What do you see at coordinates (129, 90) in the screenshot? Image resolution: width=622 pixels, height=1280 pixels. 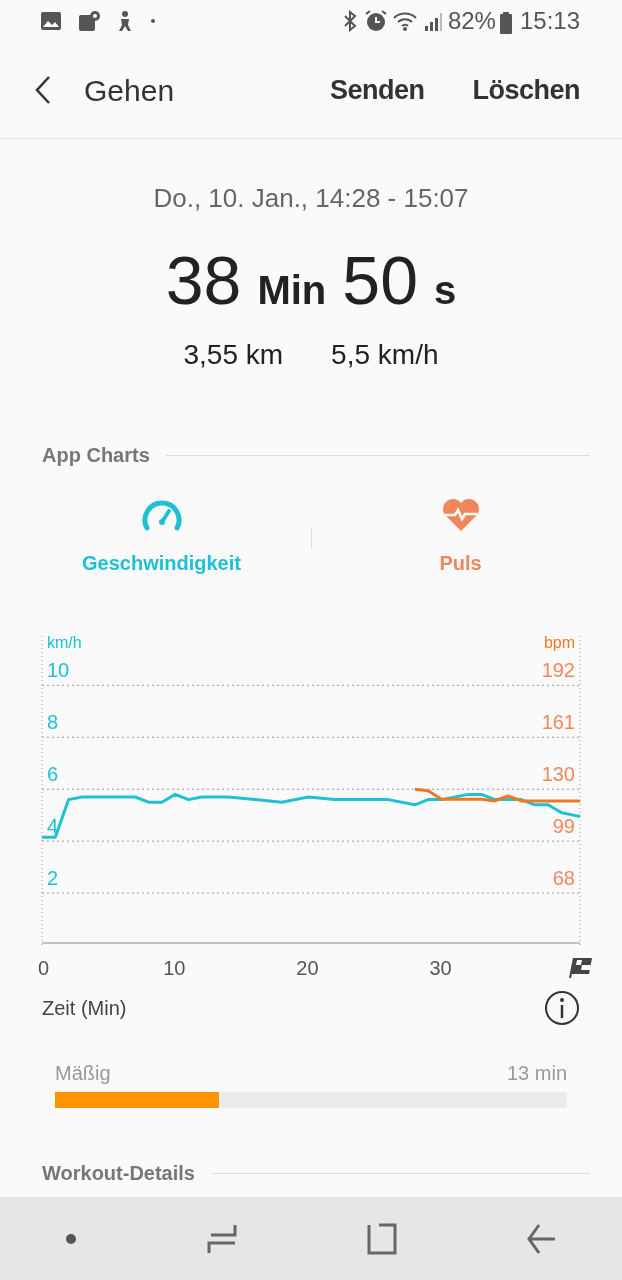 I see `screen-title: Gehen` at bounding box center [129, 90].